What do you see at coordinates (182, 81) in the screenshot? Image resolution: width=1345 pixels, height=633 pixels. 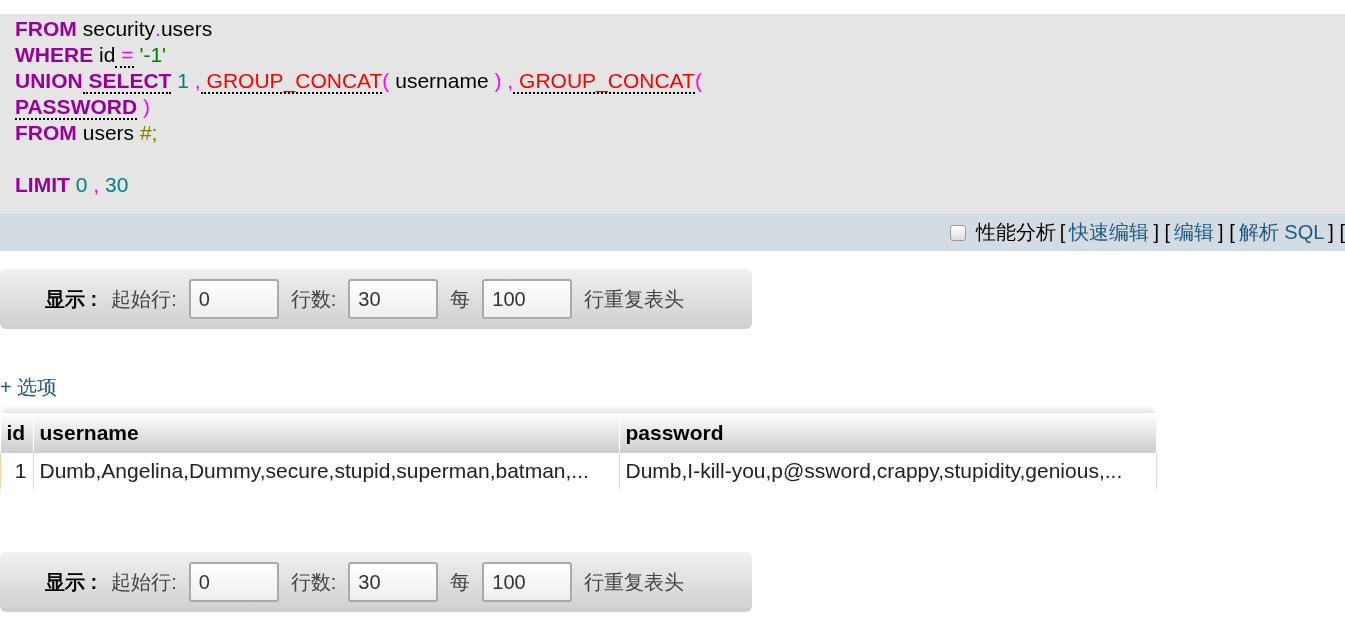 I see `sql-number: 1` at bounding box center [182, 81].